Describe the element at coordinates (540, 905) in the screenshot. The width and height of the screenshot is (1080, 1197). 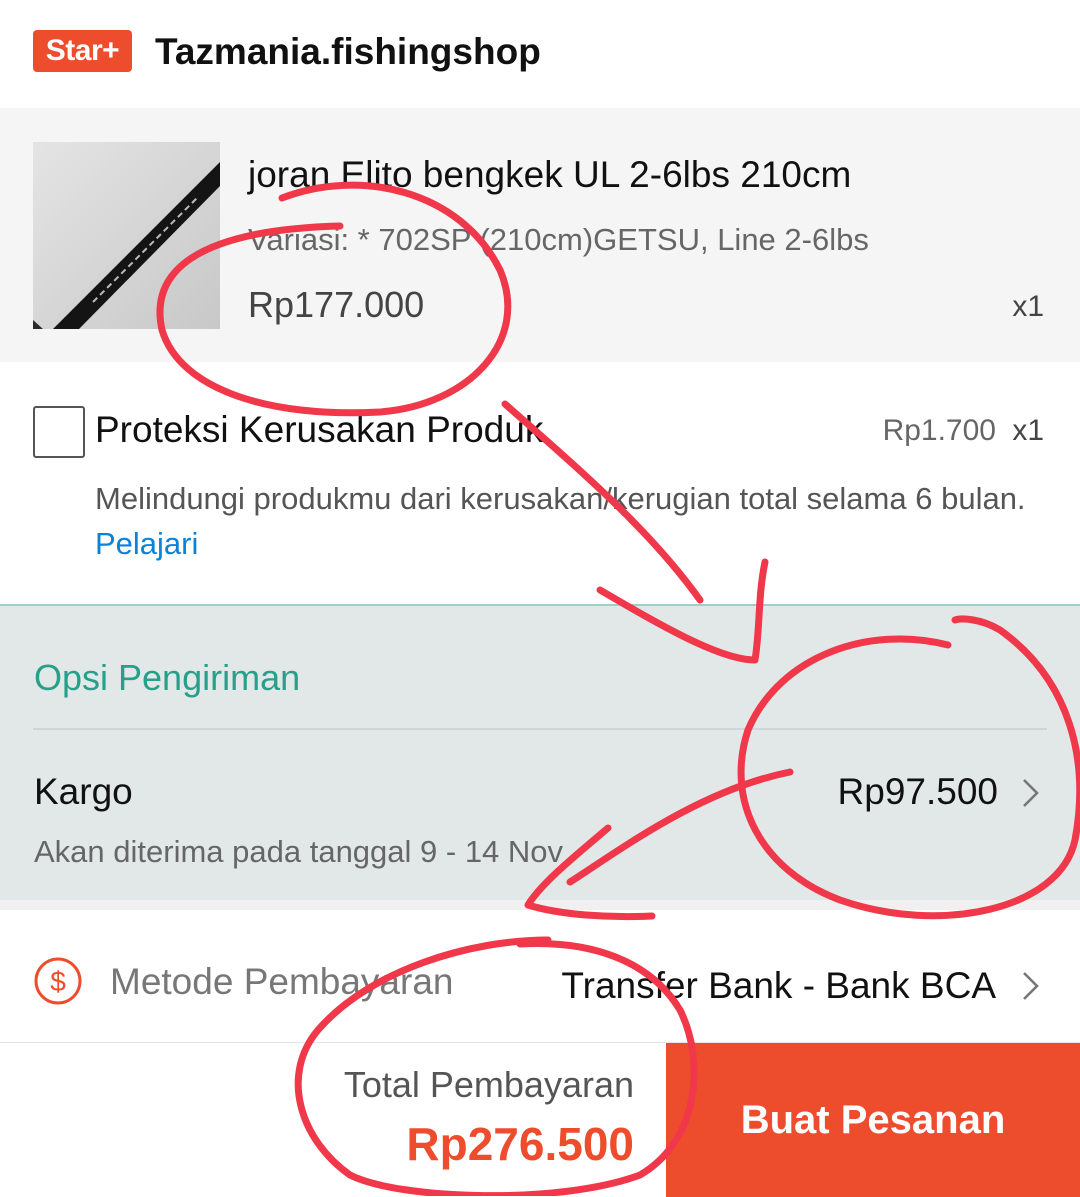
I see `section-gap` at that location.